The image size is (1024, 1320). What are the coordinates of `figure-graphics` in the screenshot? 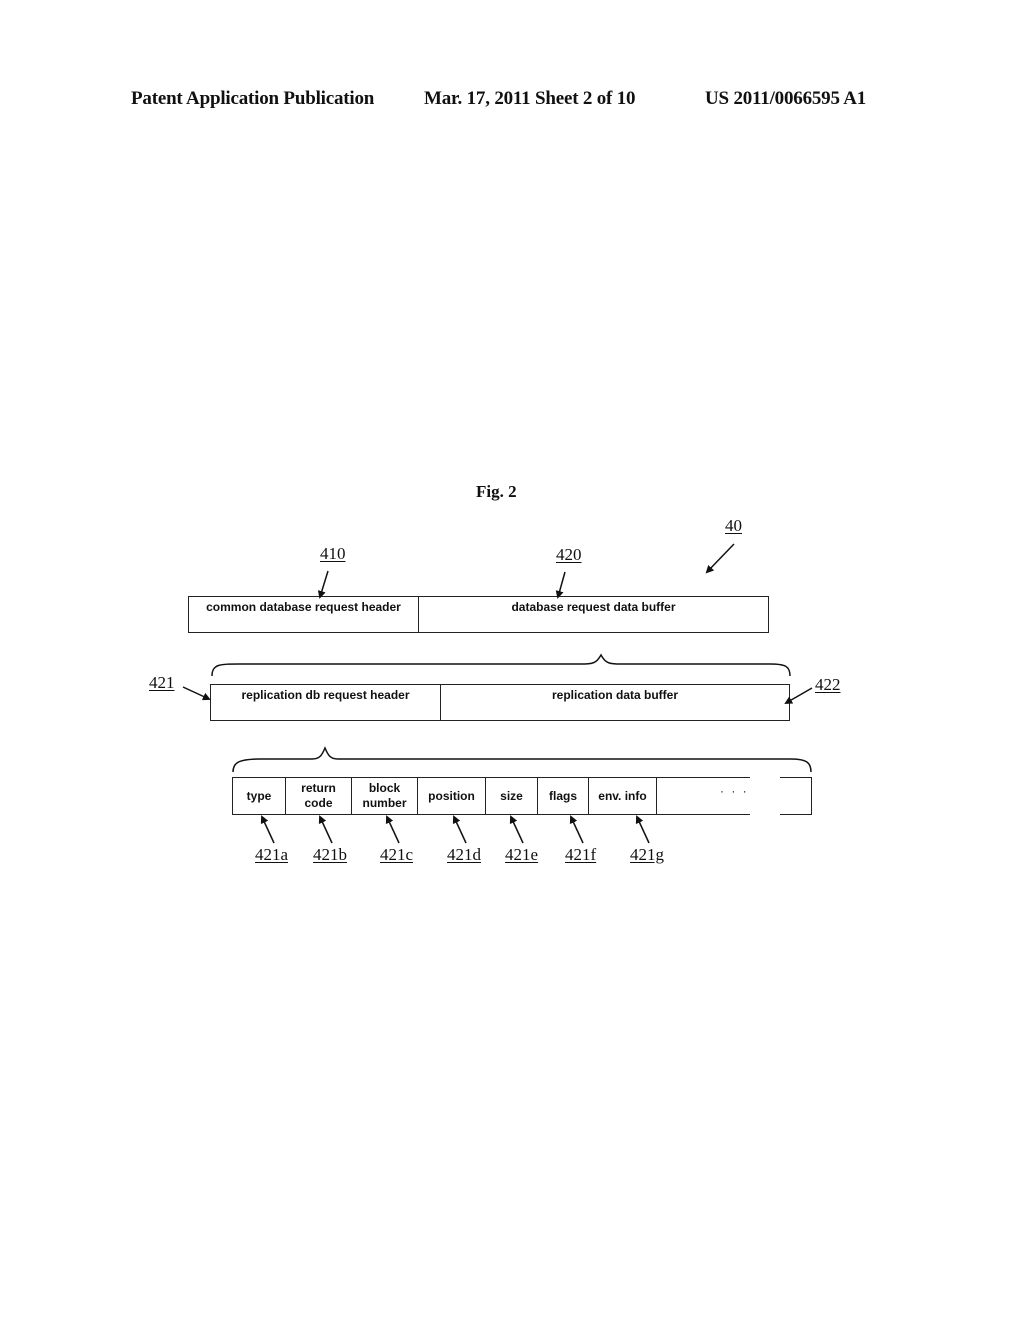 It's located at (497, 693).